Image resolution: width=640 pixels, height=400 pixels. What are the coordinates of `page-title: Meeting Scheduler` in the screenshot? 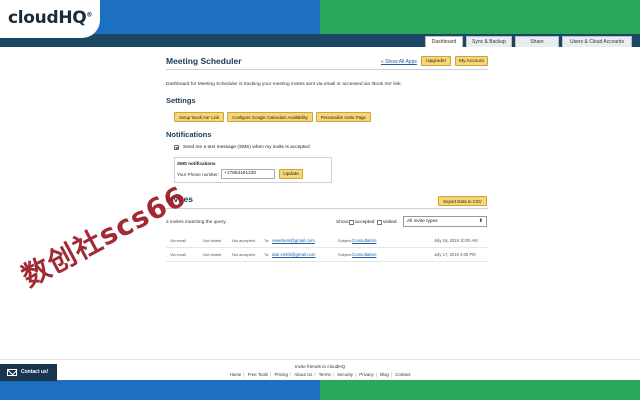 It's located at (204, 61).